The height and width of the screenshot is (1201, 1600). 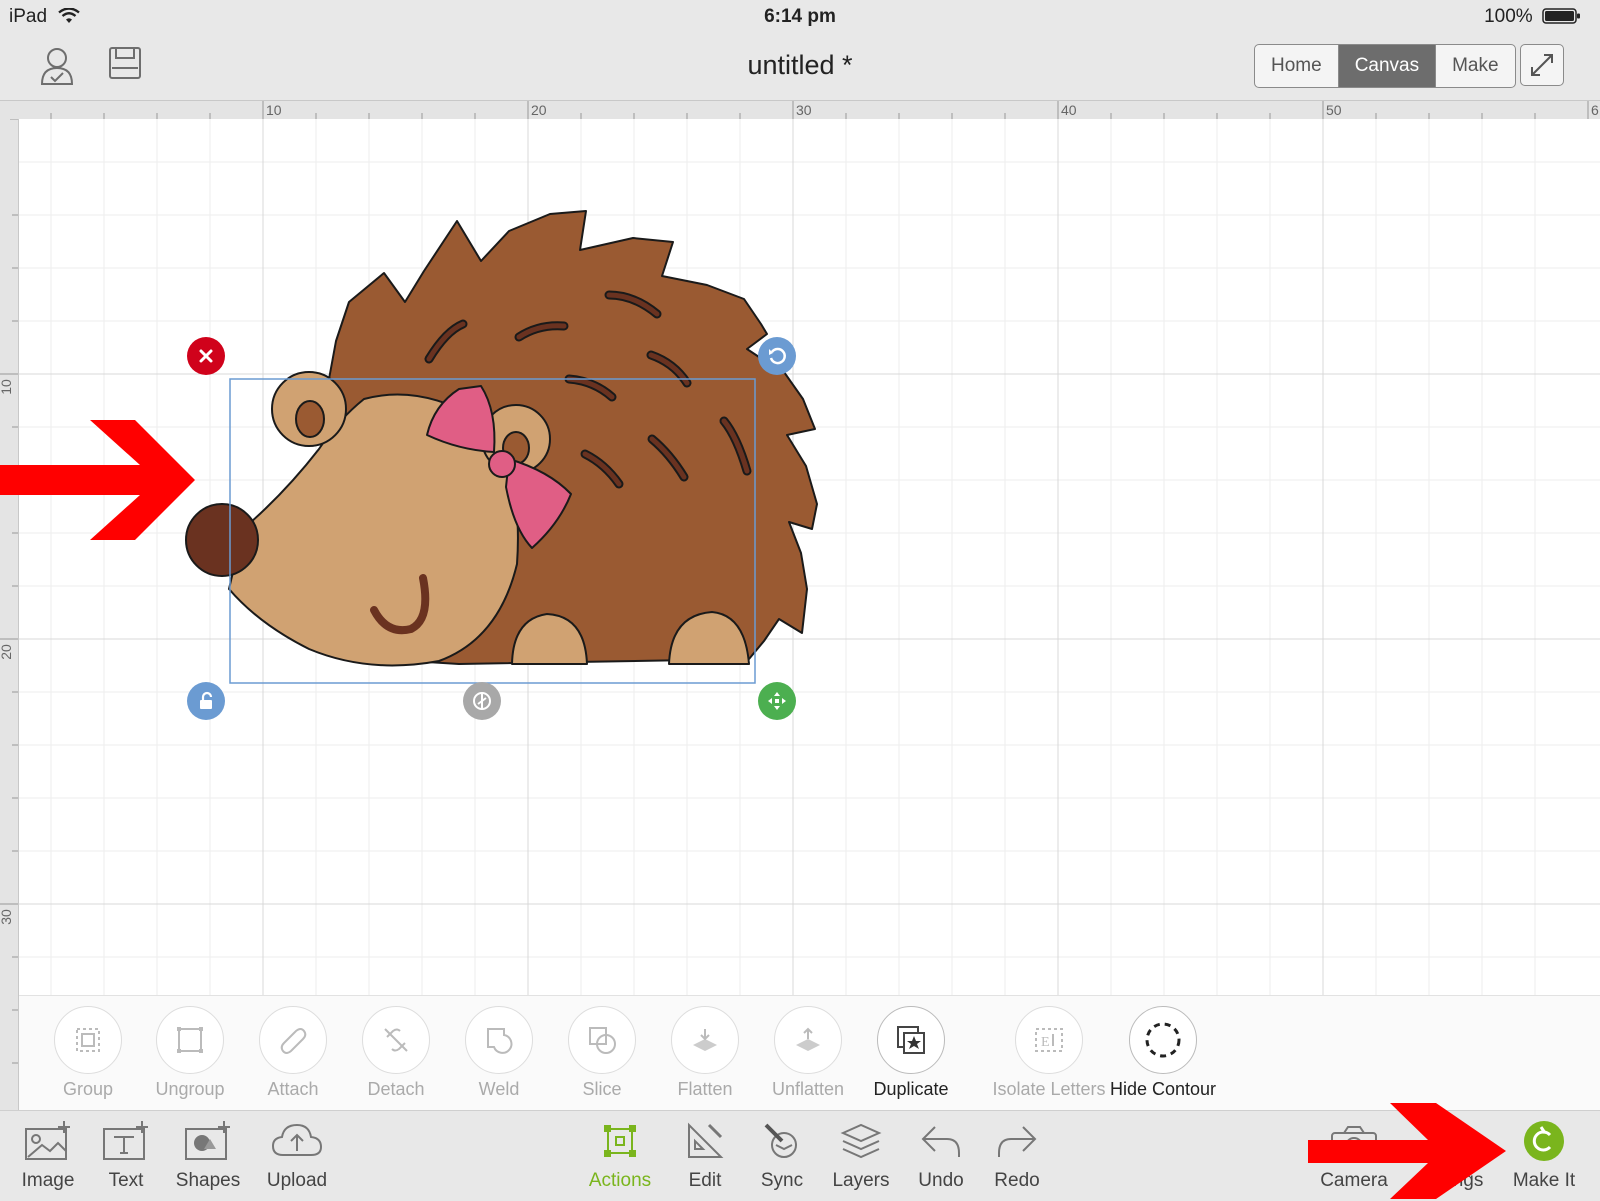 What do you see at coordinates (310, 419) in the screenshot?
I see `hedgehog-ear-left-inner` at bounding box center [310, 419].